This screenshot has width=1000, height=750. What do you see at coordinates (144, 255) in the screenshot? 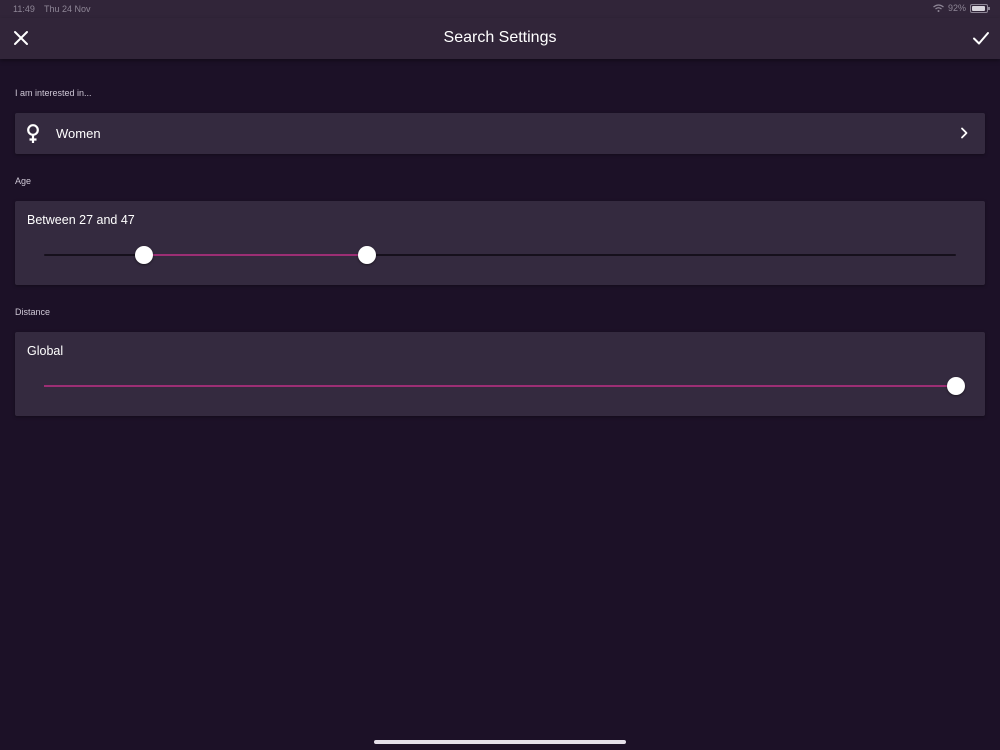
I see `age-min-slider-thumb` at bounding box center [144, 255].